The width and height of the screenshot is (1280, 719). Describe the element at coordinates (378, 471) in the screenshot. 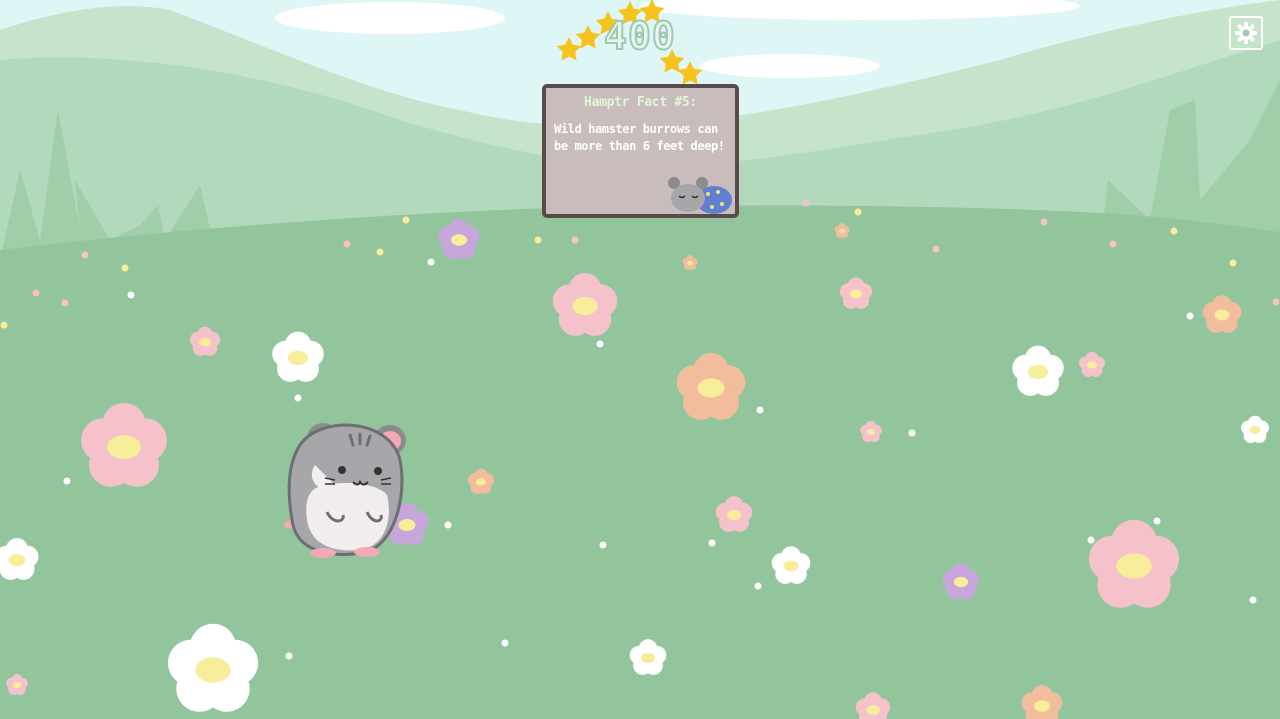

I see `hamster-eye-right` at that location.